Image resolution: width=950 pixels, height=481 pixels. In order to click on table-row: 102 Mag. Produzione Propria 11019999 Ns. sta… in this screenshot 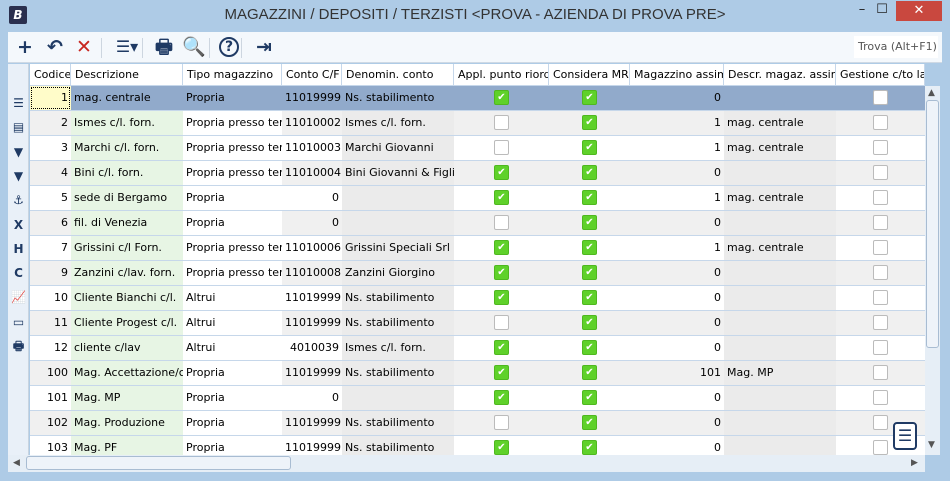, I will do `click(477, 423)`.